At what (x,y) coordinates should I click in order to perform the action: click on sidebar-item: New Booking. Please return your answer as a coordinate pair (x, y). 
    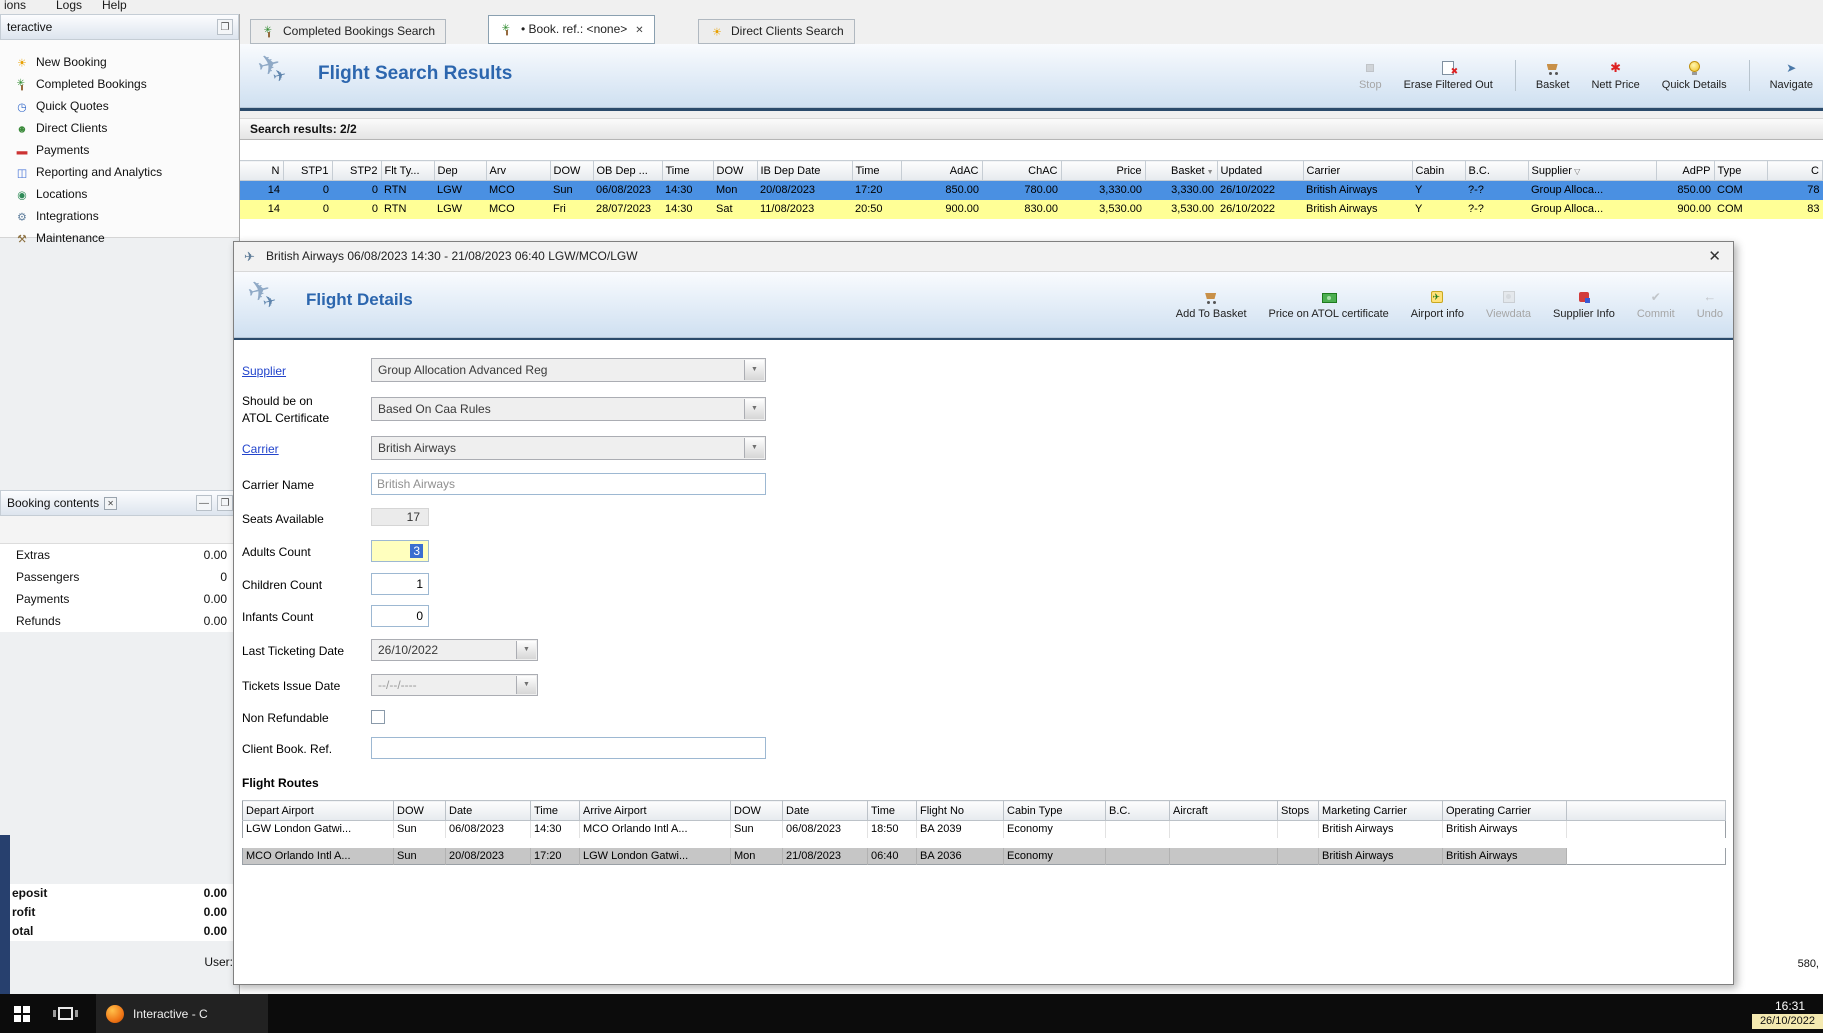
    Looking at the image, I should click on (119, 62).